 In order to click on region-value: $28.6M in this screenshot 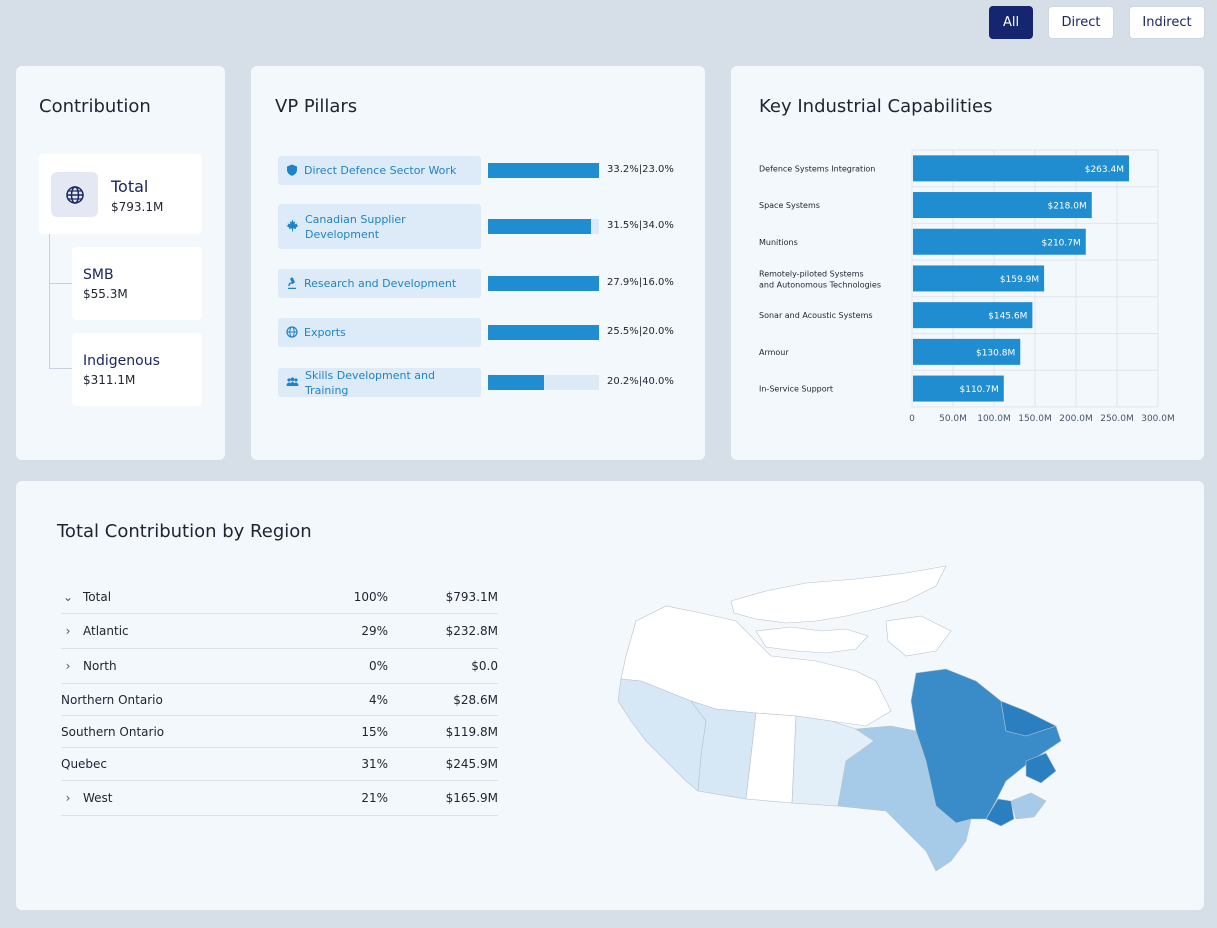, I will do `click(475, 699)`.